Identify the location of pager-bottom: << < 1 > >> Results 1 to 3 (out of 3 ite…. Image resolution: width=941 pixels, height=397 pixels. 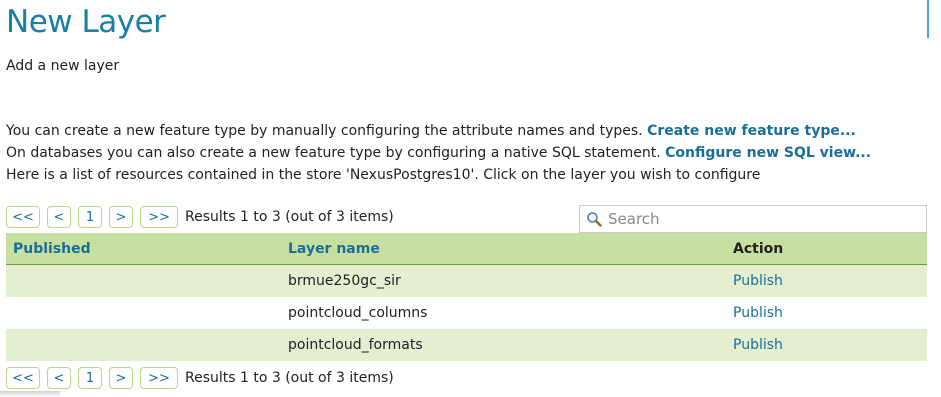
(200, 378).